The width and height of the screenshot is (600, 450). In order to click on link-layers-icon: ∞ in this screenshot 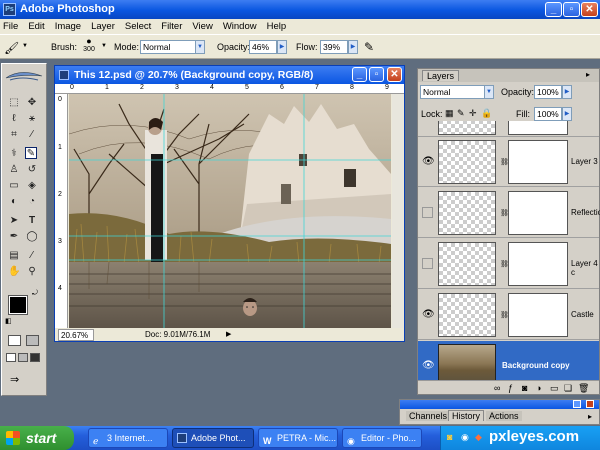, I will do `click(497, 388)`.